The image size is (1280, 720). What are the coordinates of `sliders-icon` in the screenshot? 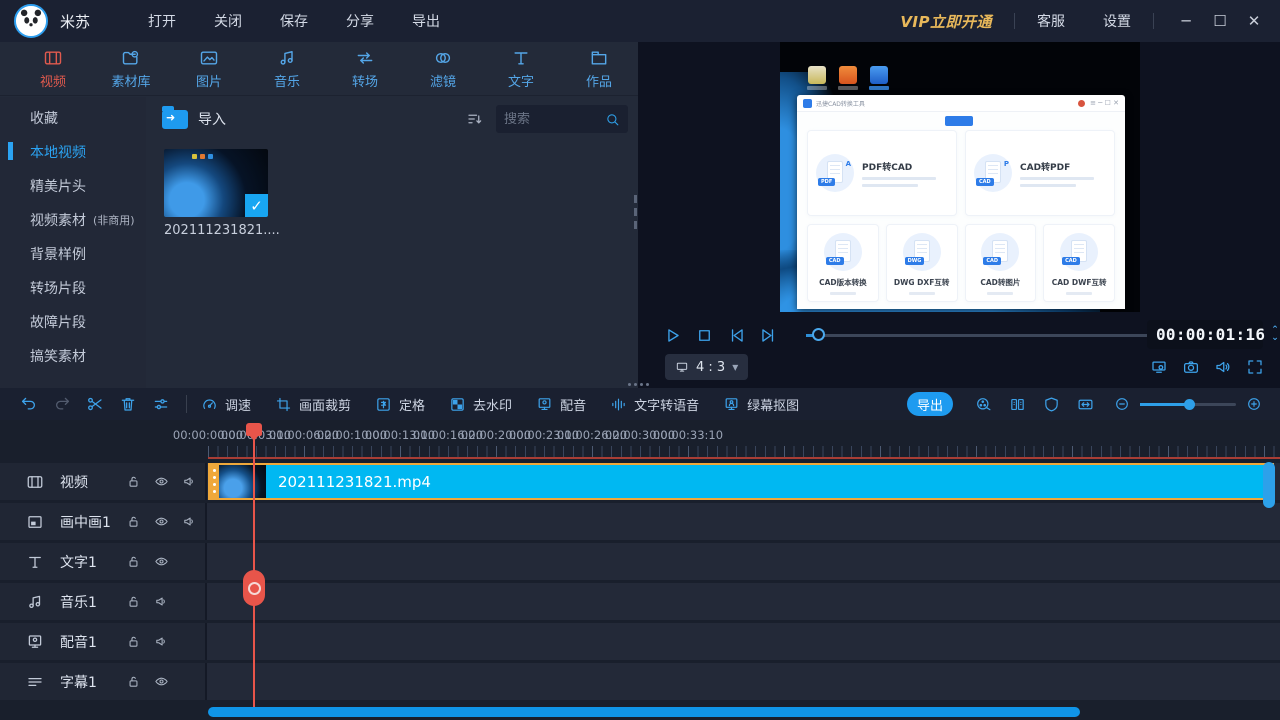 It's located at (161, 404).